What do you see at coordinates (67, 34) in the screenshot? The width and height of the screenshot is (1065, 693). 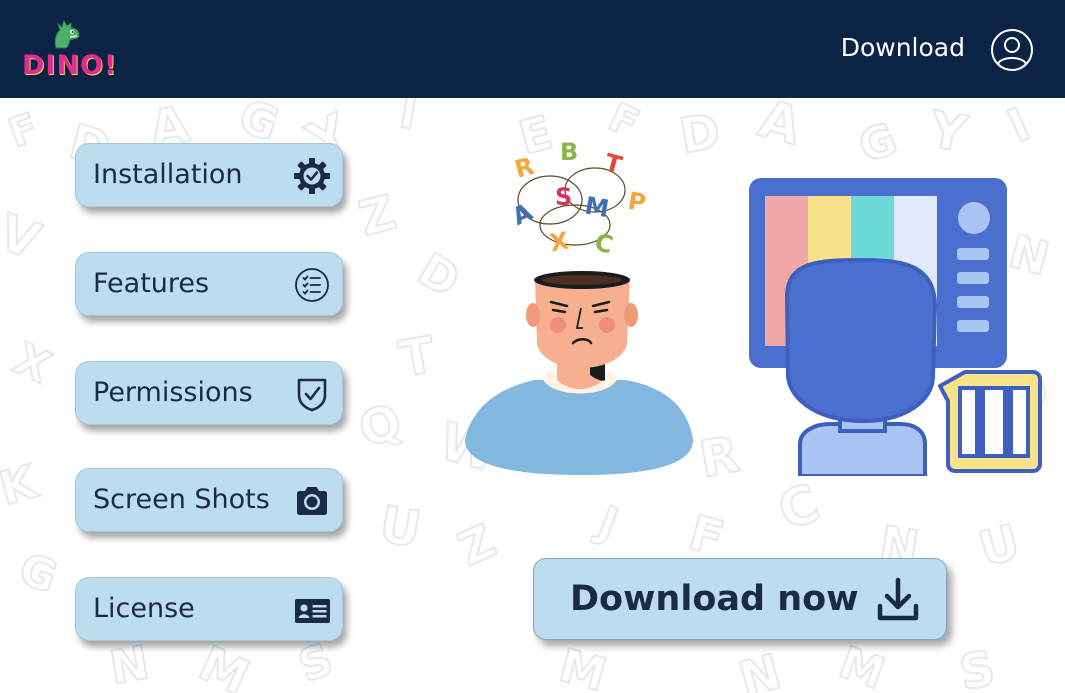 I see `dino-icon` at bounding box center [67, 34].